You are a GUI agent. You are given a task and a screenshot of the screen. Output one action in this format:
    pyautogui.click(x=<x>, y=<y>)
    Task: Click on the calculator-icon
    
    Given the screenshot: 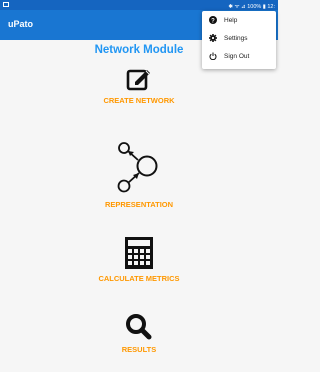 What is the action you would take?
    pyautogui.click(x=139, y=253)
    